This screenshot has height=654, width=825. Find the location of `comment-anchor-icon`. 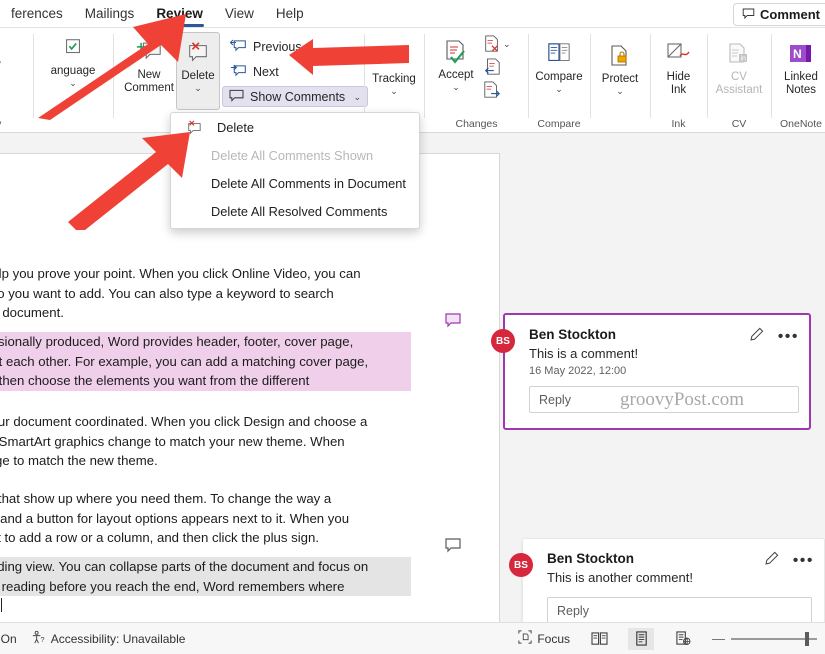

comment-anchor-icon is located at coordinates (453, 548).